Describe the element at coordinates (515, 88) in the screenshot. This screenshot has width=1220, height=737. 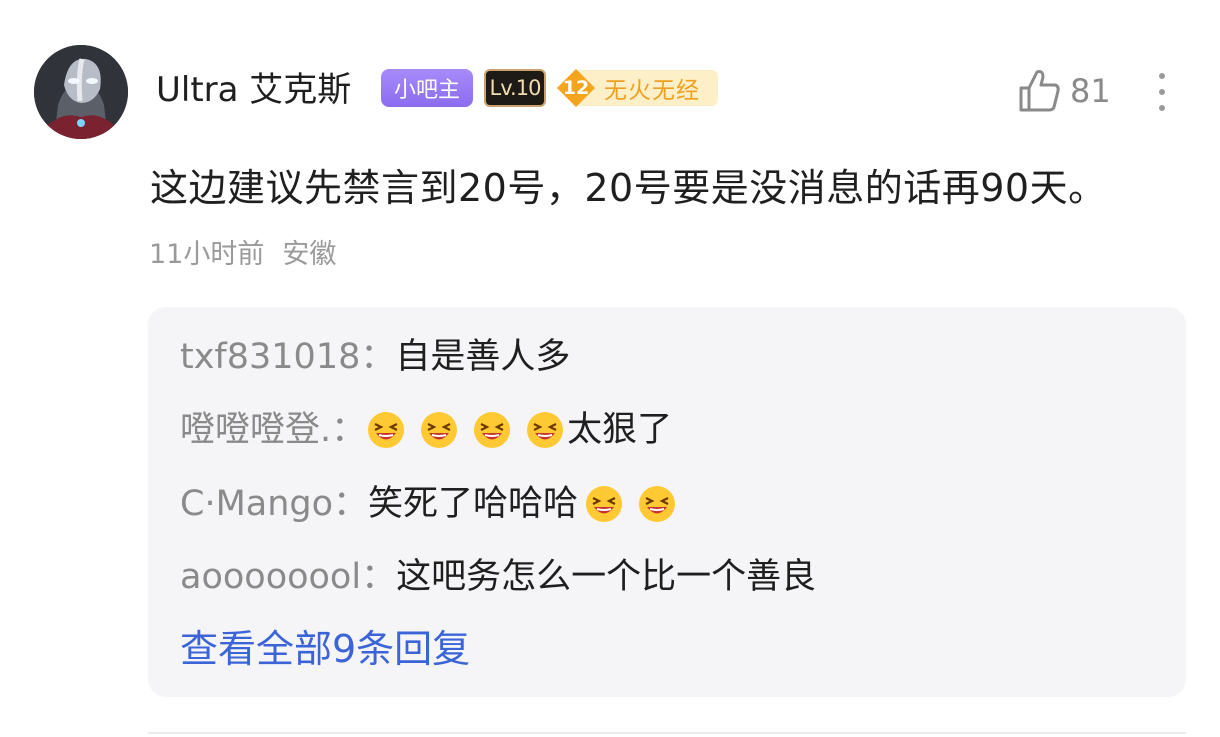
I see `level-badge: Lv.10` at that location.